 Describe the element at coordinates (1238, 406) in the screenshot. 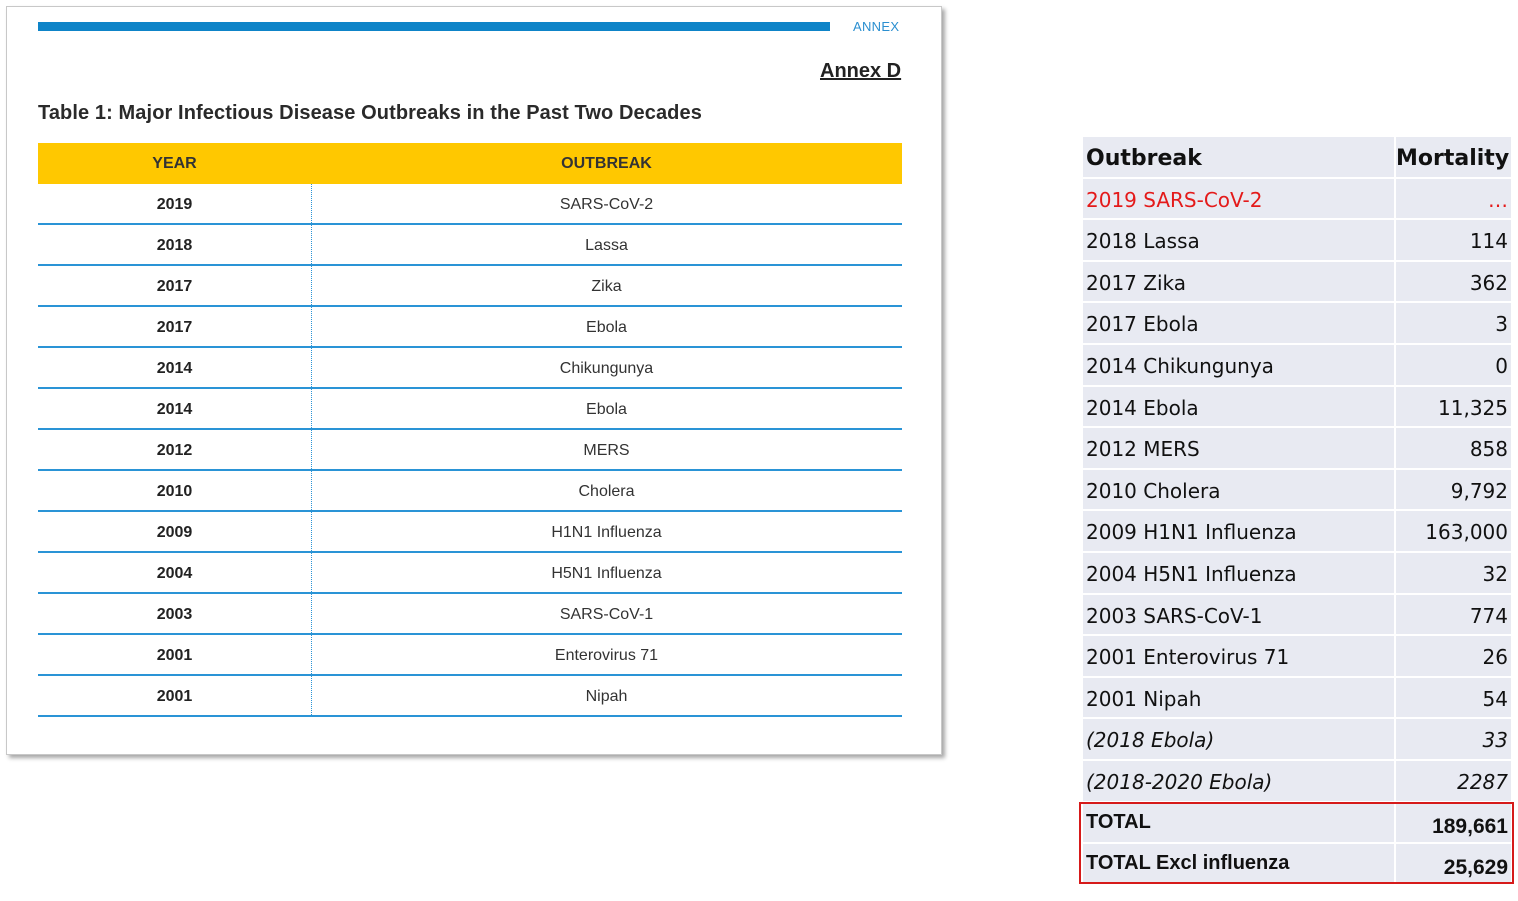

I see `outbreak-name: 2014 Ebola` at that location.